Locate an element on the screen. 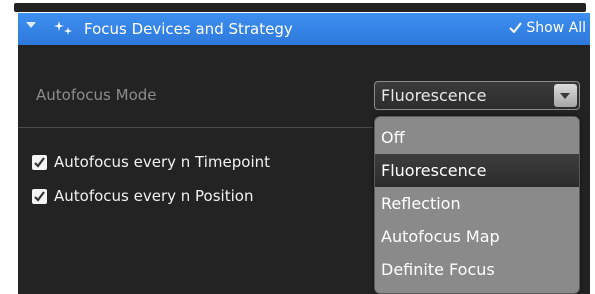 This screenshot has height=294, width=595. autofocus-mode-label: Autofocus Mode is located at coordinates (96, 95).